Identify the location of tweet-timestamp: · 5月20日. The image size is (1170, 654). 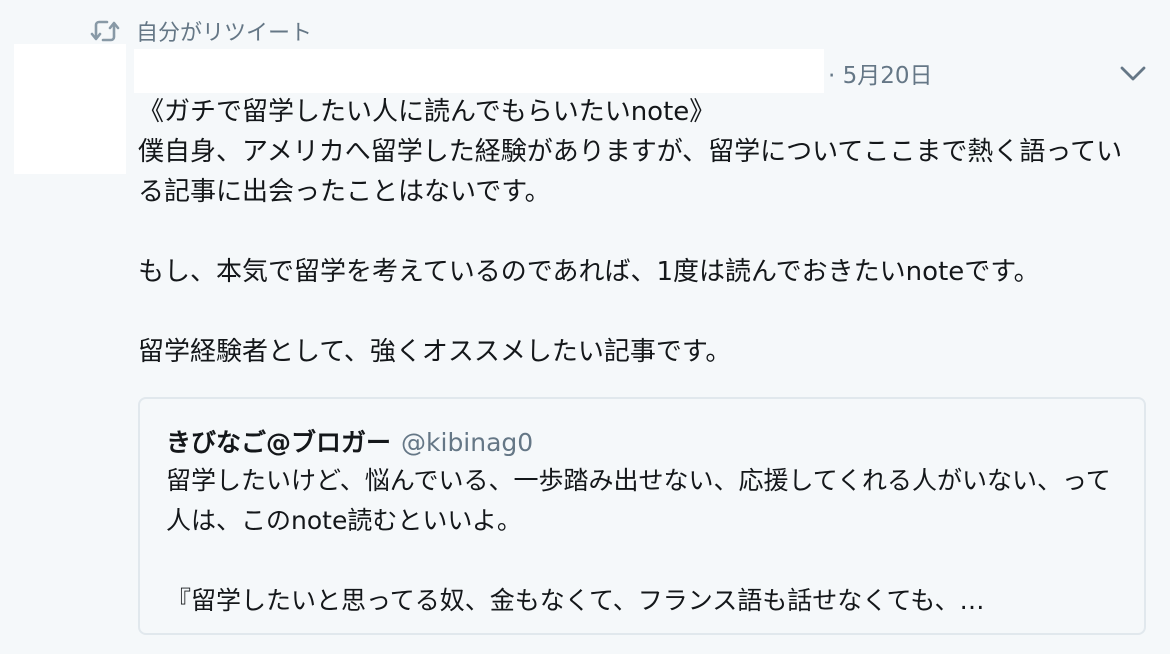
(880, 73).